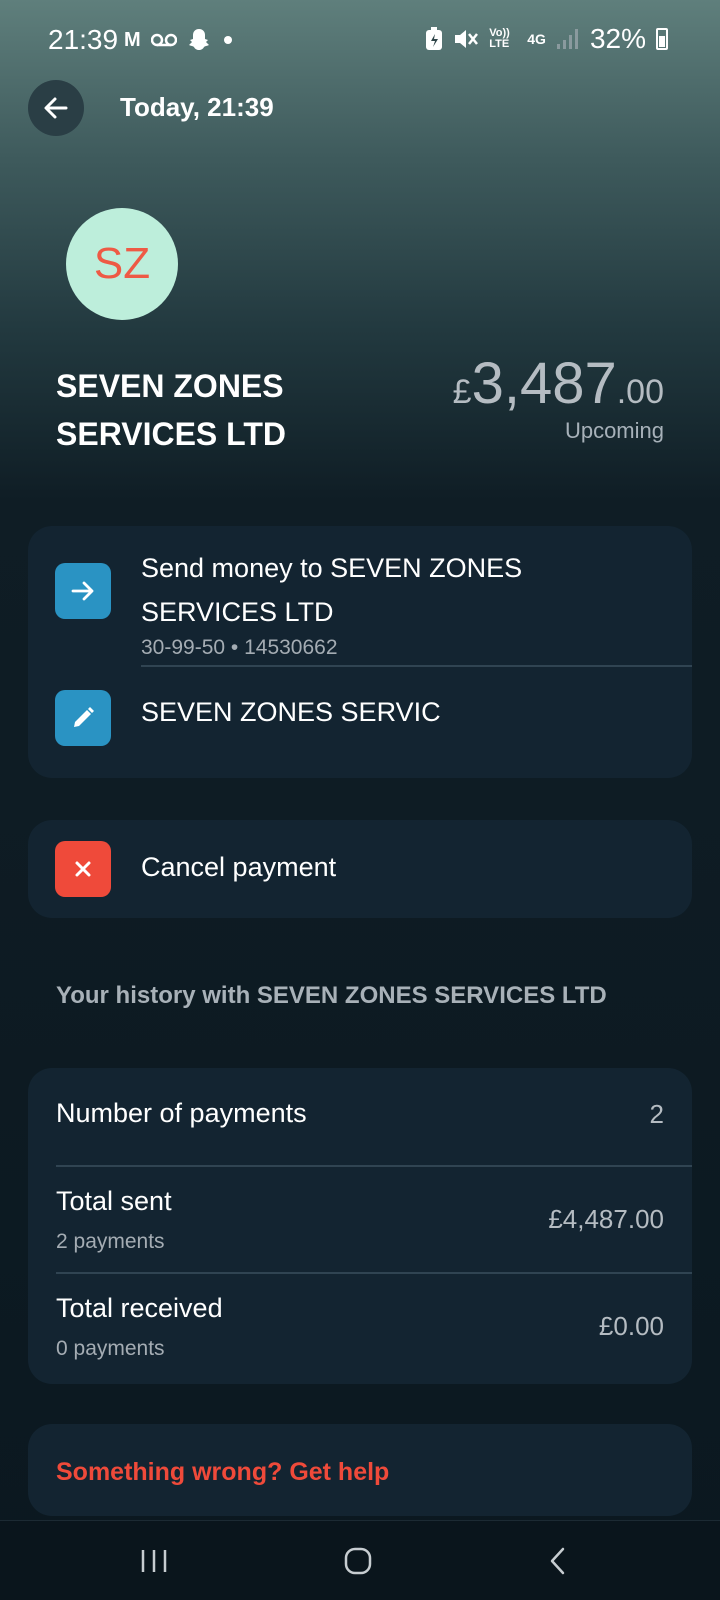 This screenshot has width=720, height=1600. I want to click on status-bar: 21:39 M Vo)) LTE 4G 32%, so click(360, 40).